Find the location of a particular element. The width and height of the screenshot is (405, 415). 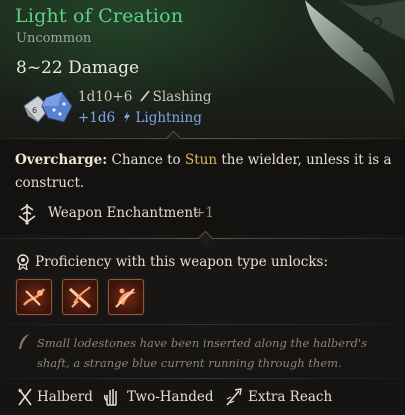

property-extra-reach: Extra Reach is located at coordinates (290, 397).